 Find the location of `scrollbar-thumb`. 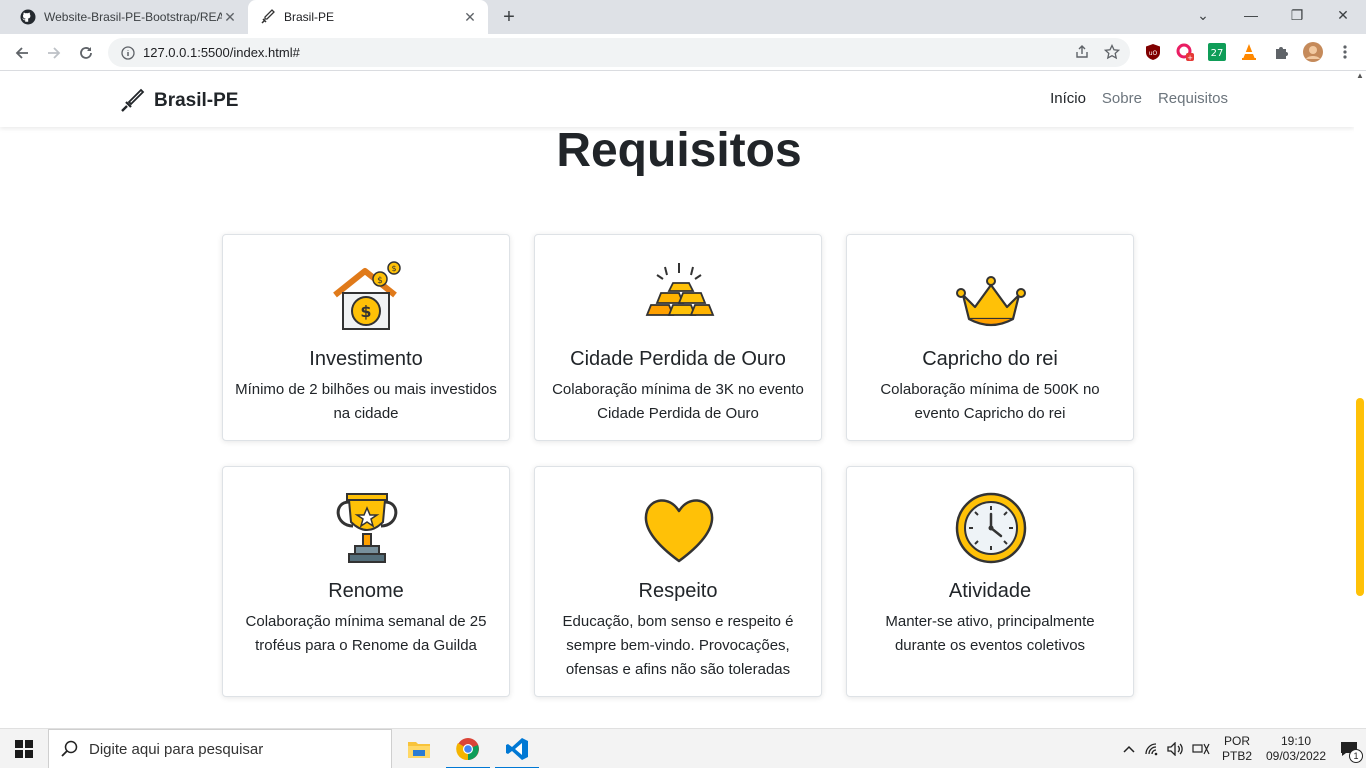

scrollbar-thumb is located at coordinates (1360, 497).